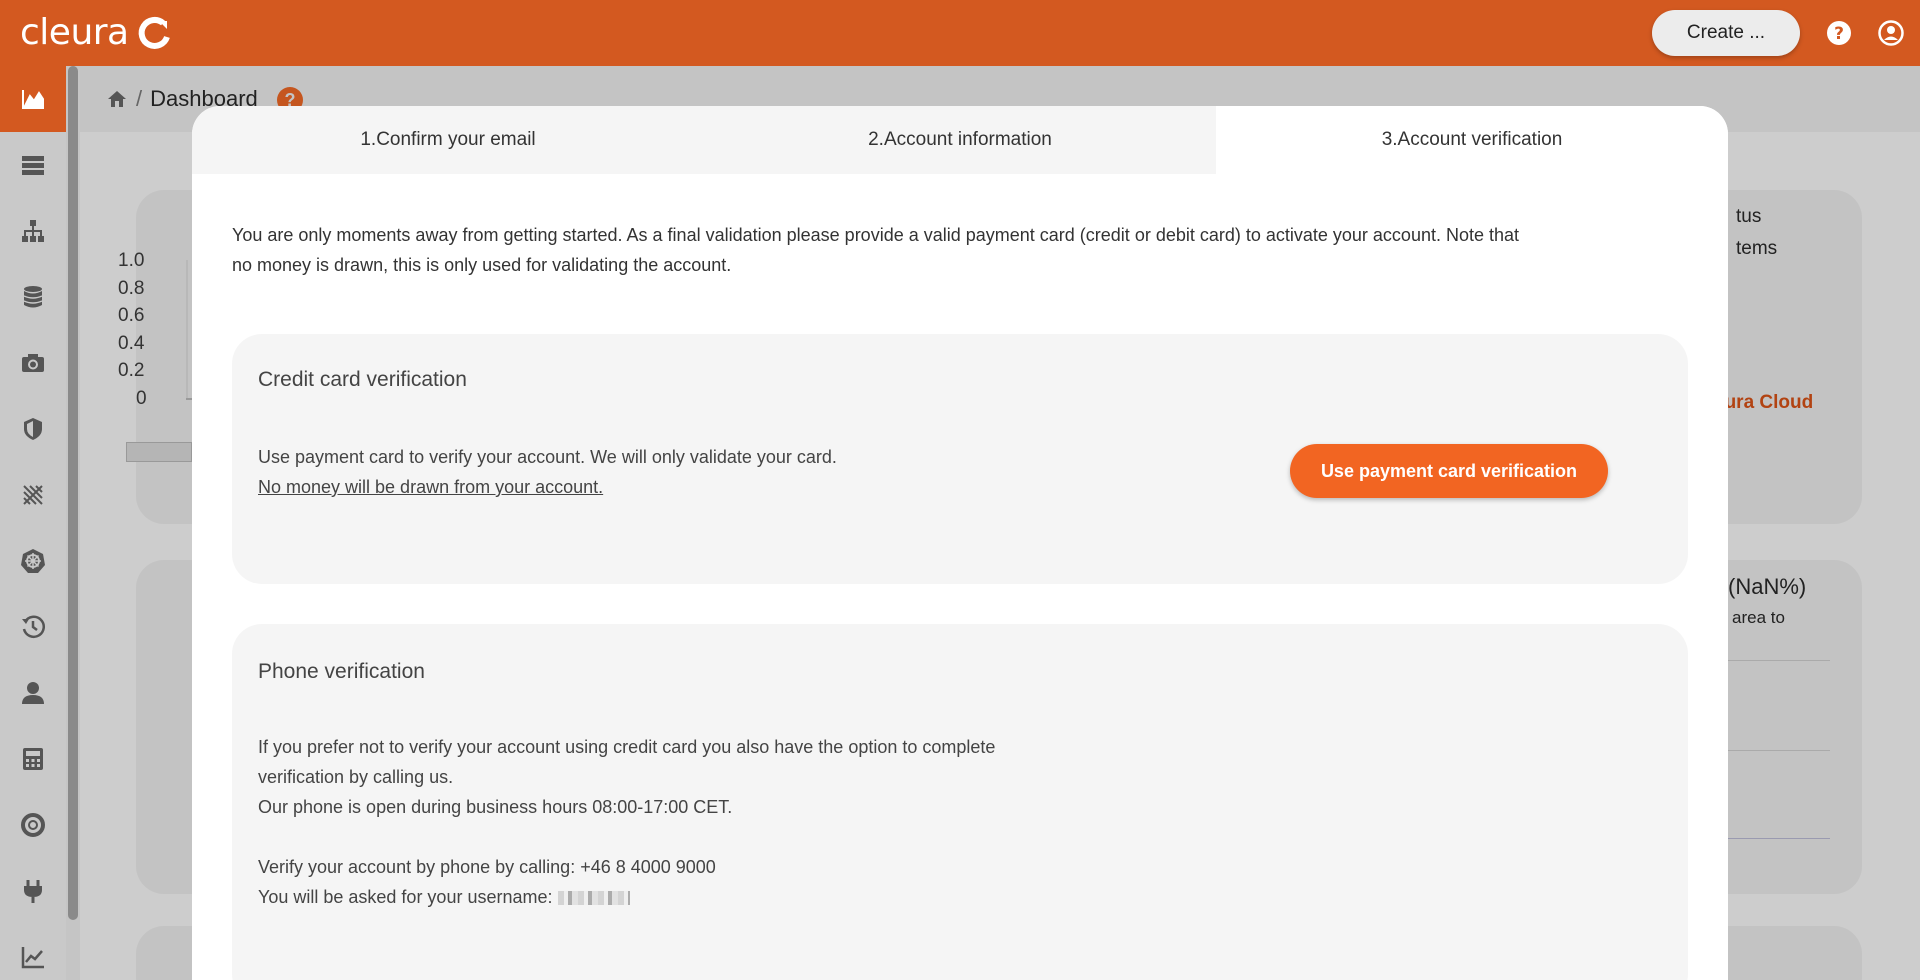  I want to click on database-icon, so click(33, 297).